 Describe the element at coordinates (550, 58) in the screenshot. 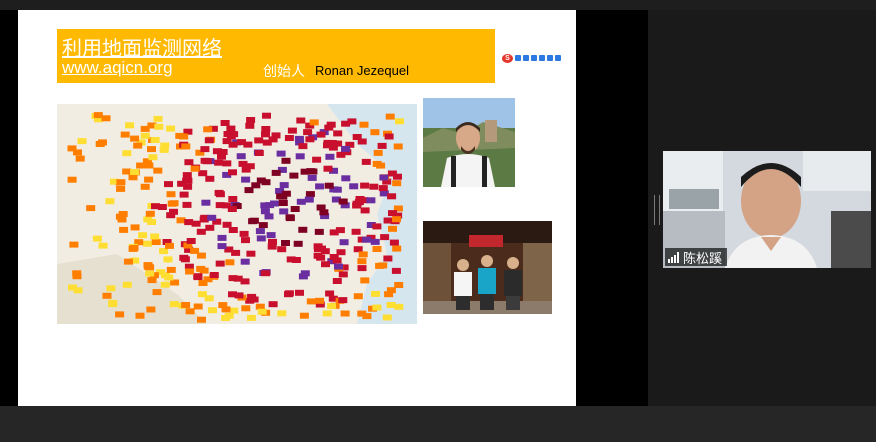

I see `ime-skin-icon` at that location.